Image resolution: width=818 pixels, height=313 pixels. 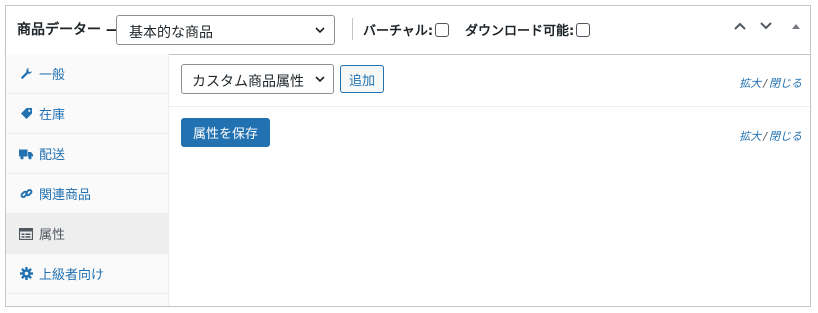 What do you see at coordinates (489, 80) in the screenshot?
I see `attributes-toolbar: カスタム商品属性 追加 拡大 / 閉じる` at bounding box center [489, 80].